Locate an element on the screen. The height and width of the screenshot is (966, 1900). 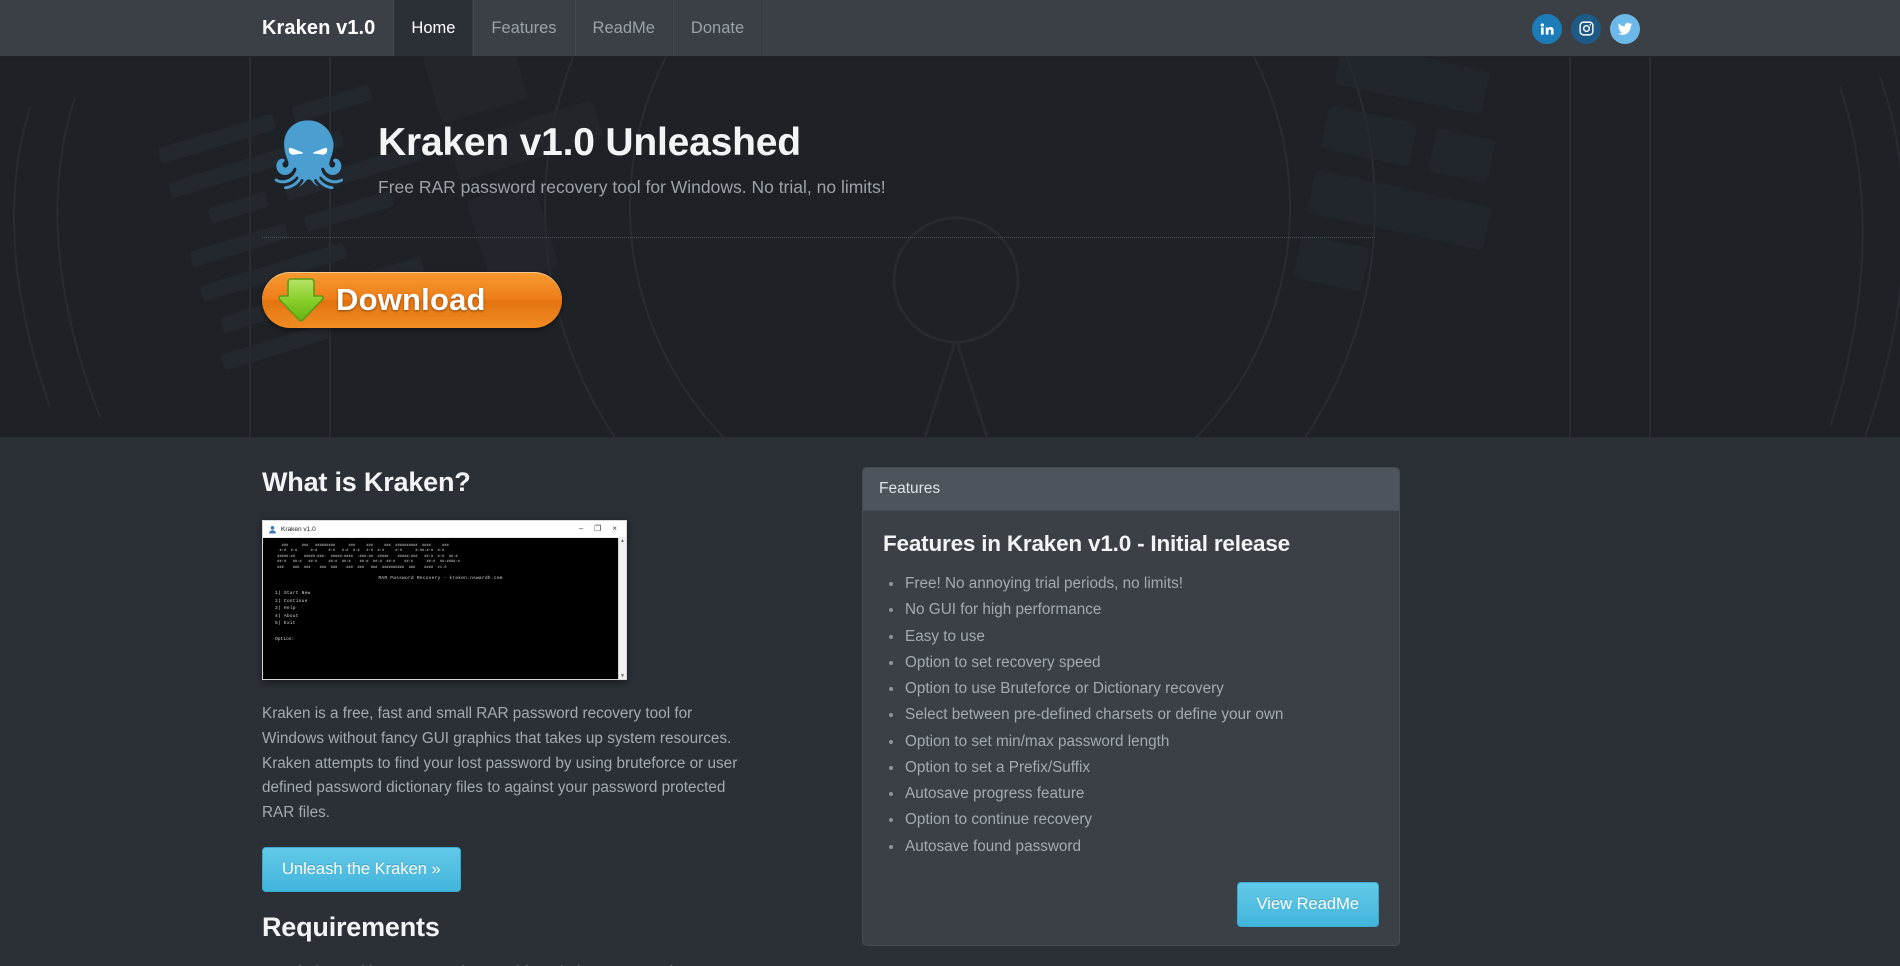
download-button: Download is located at coordinates (412, 300).